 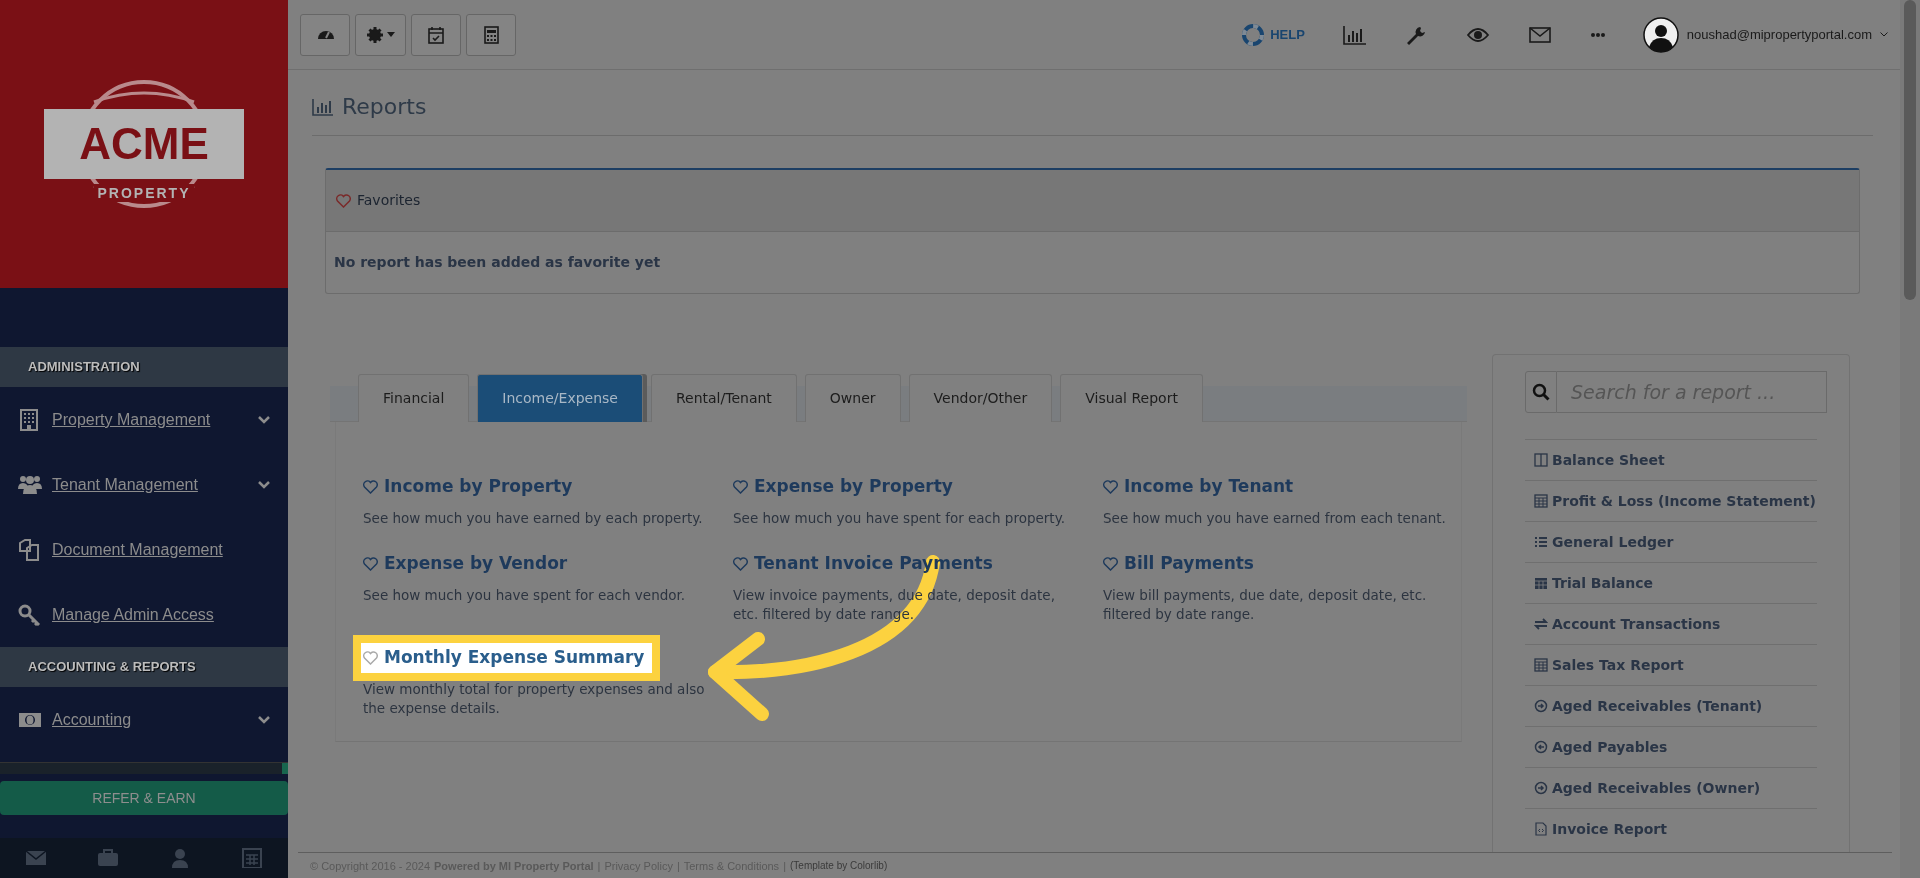 What do you see at coordinates (144, 719) in the screenshot?
I see `sidebar-item: Accounting` at bounding box center [144, 719].